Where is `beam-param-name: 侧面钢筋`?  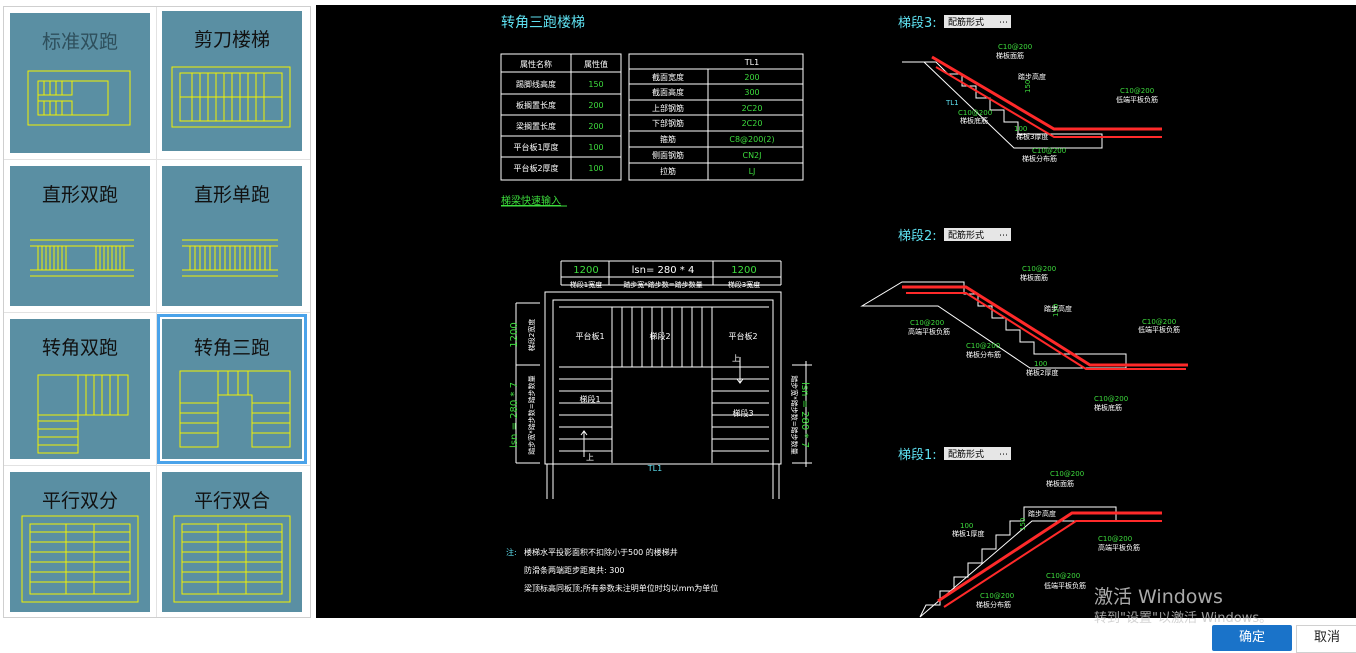 beam-param-name: 侧面钢筋 is located at coordinates (668, 155).